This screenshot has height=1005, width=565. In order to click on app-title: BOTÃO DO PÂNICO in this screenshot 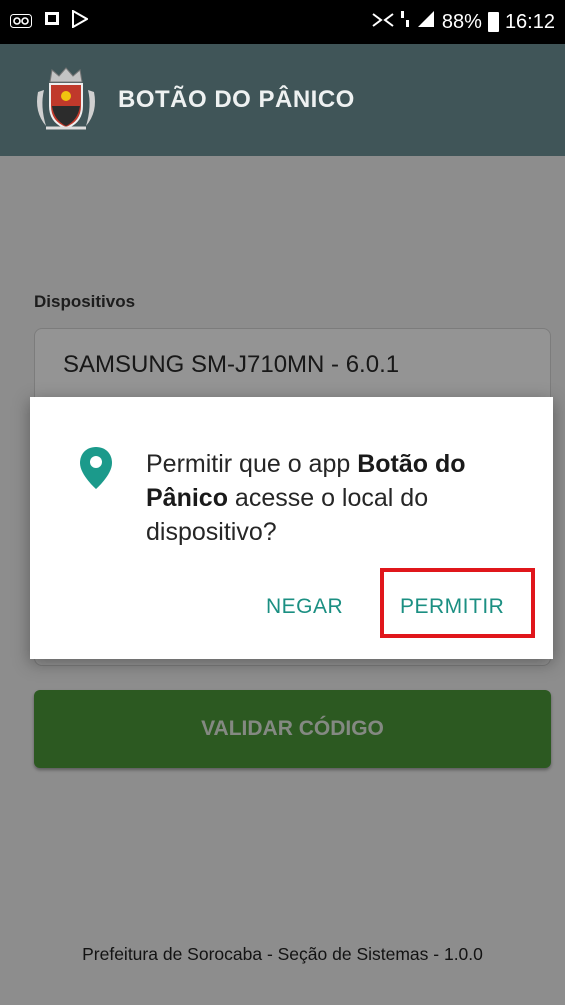, I will do `click(236, 99)`.